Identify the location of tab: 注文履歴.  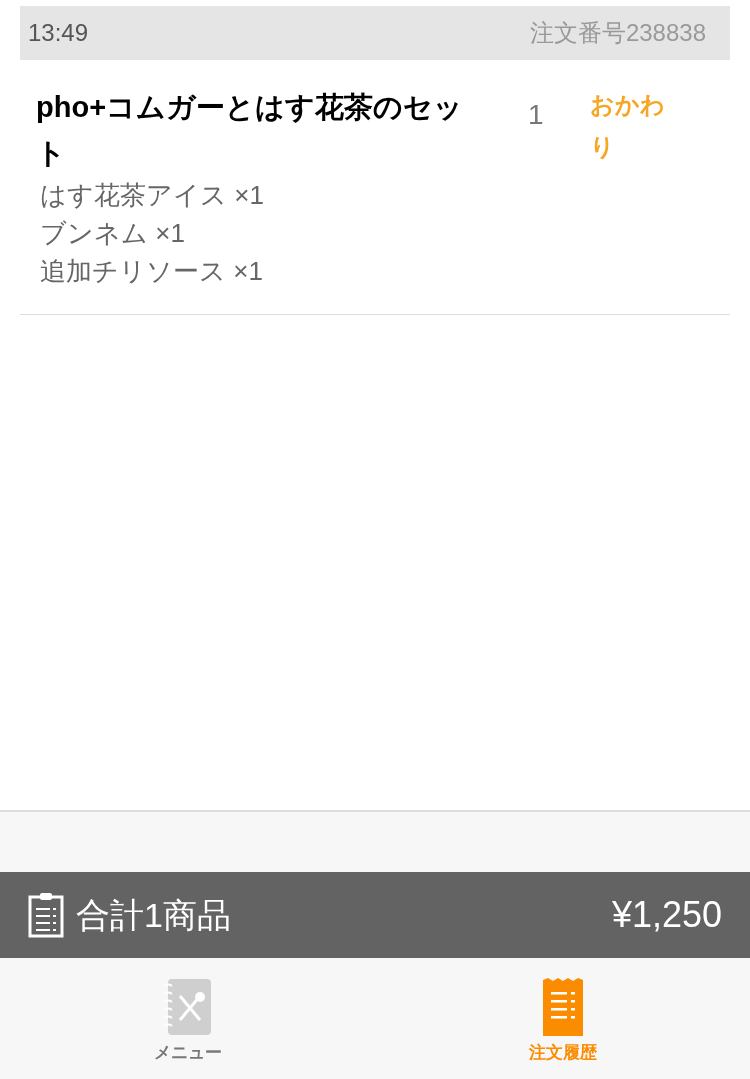
(562, 1018).